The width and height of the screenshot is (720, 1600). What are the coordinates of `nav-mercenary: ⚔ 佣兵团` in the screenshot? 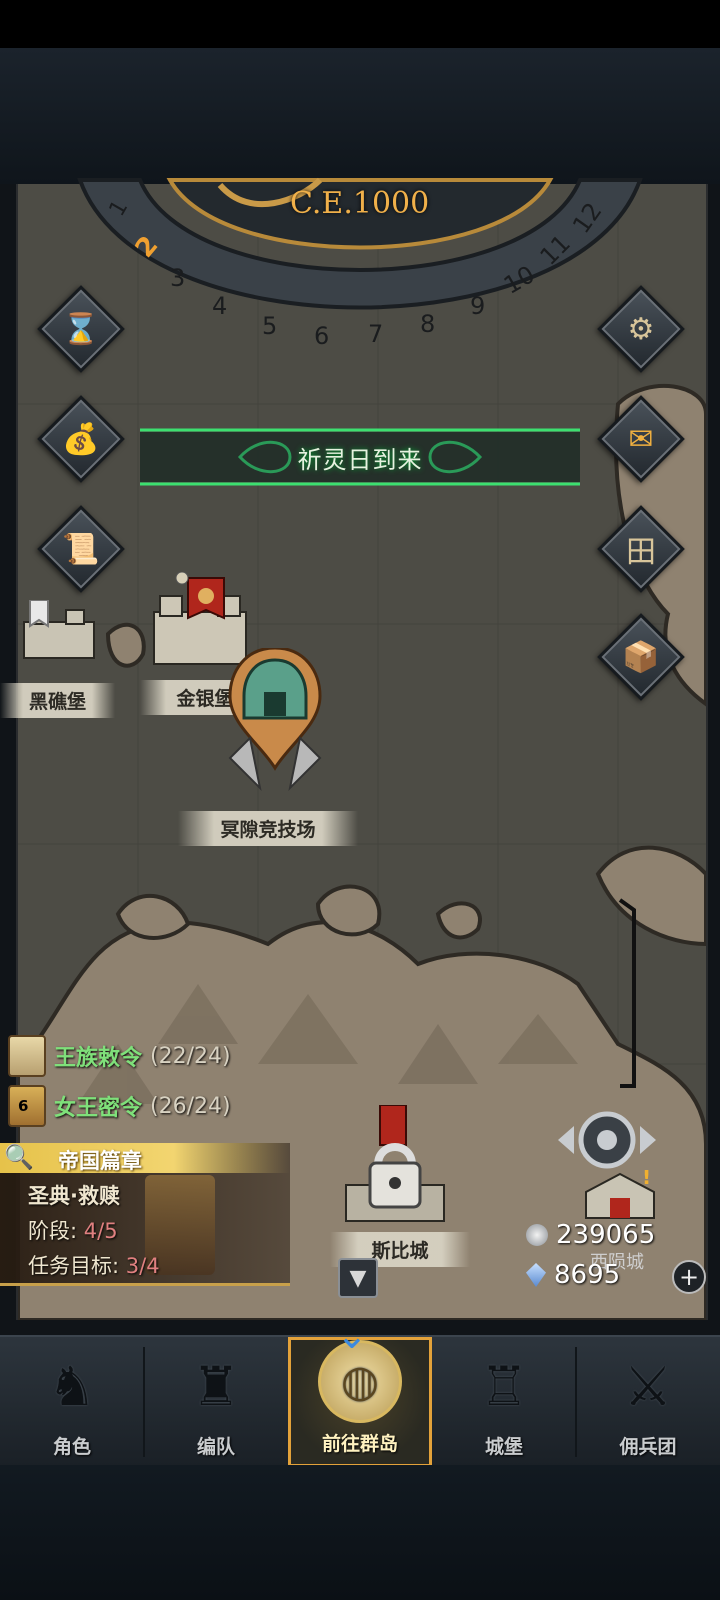 It's located at (648, 1402).